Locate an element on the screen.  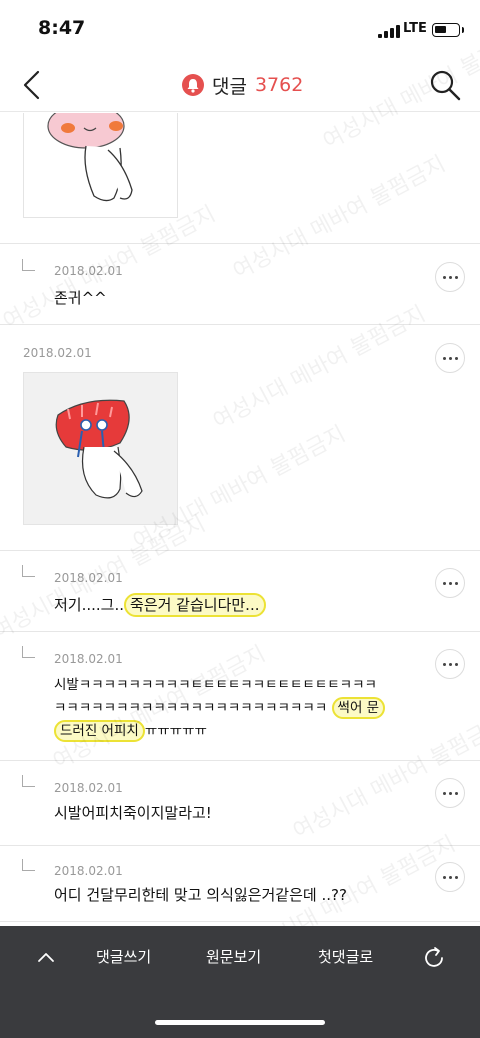
status-time: 8:47 is located at coordinates (62, 28).